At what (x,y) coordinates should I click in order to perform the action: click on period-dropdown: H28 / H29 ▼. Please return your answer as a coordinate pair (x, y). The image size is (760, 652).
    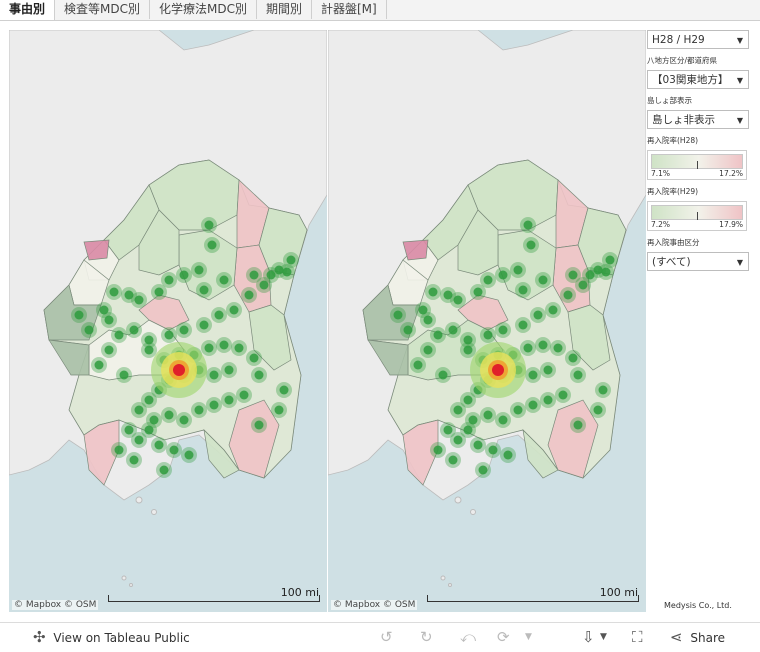
    Looking at the image, I should click on (698, 39).